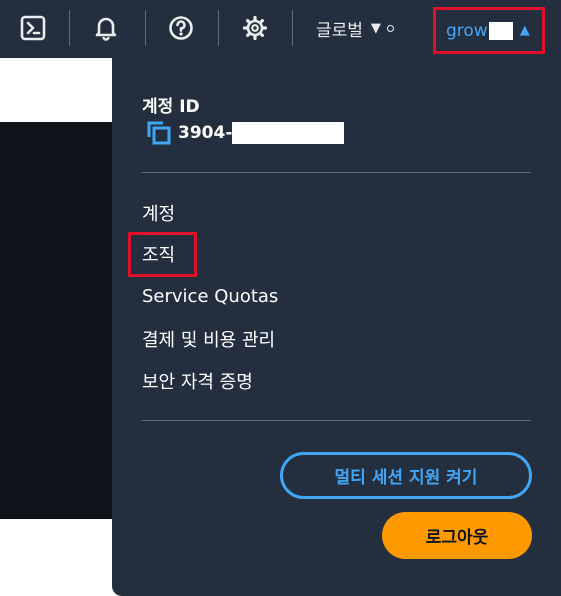  Describe the element at coordinates (205, 133) in the screenshot. I see `account-id-value: 3904-` at that location.